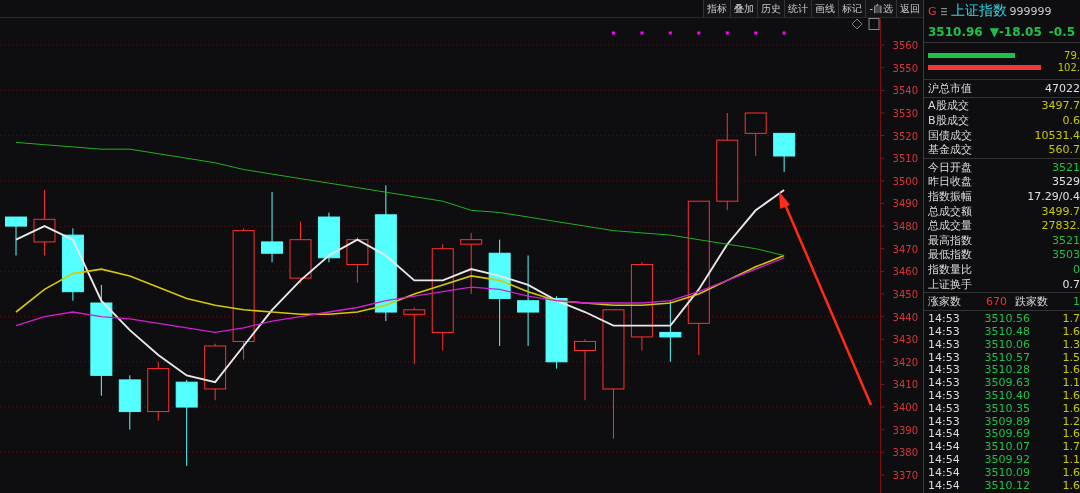  I want to click on axis-tick-label: 3470, so click(905, 249).